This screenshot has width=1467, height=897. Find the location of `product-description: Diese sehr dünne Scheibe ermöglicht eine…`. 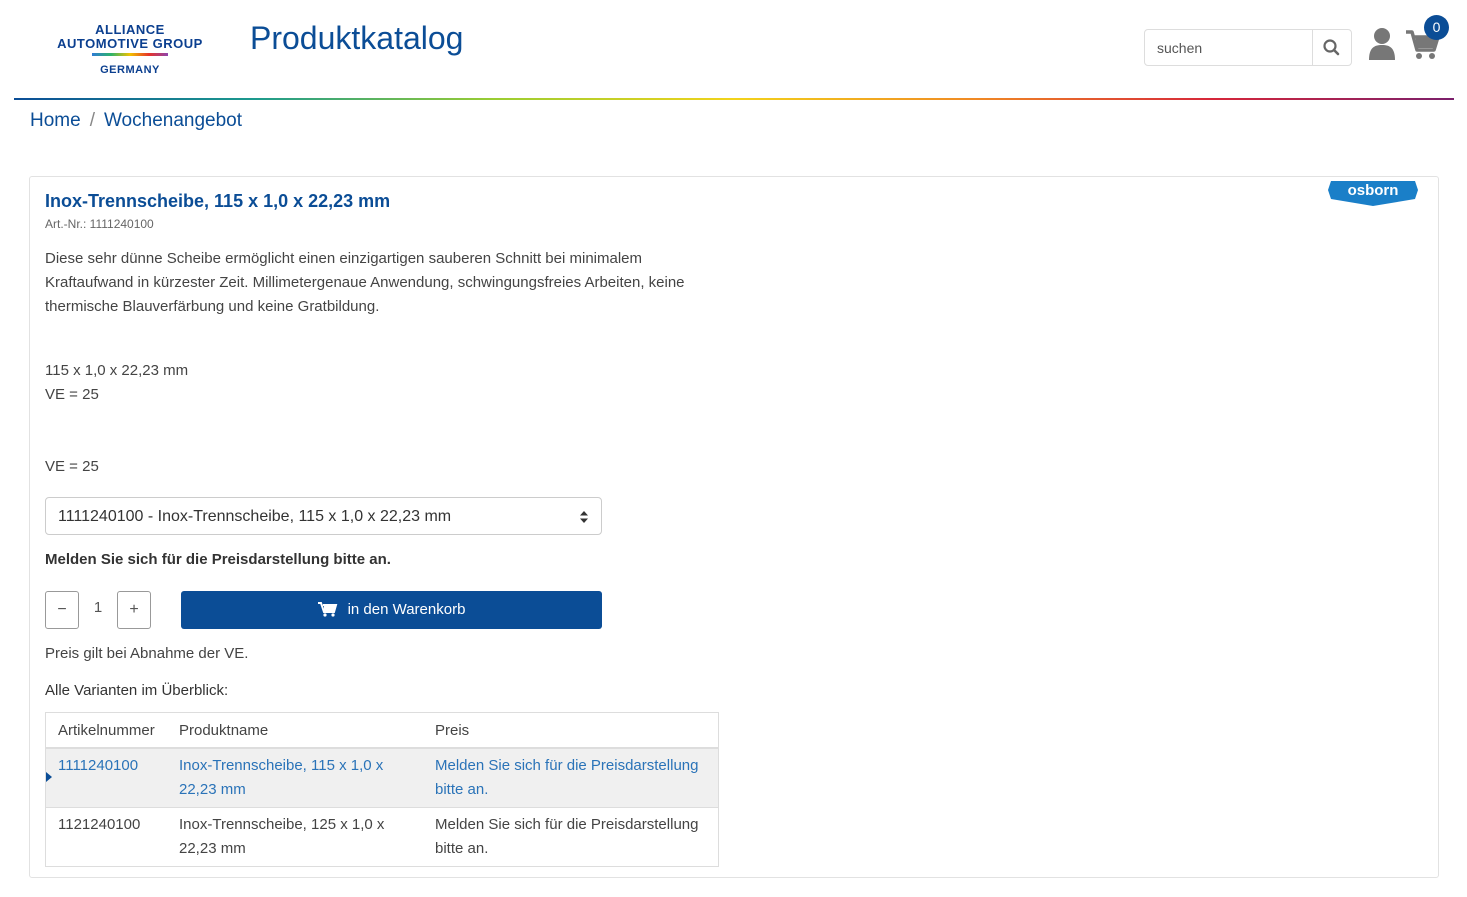

product-description: Diese sehr dünne Scheibe ermöglicht eine… is located at coordinates (365, 282).